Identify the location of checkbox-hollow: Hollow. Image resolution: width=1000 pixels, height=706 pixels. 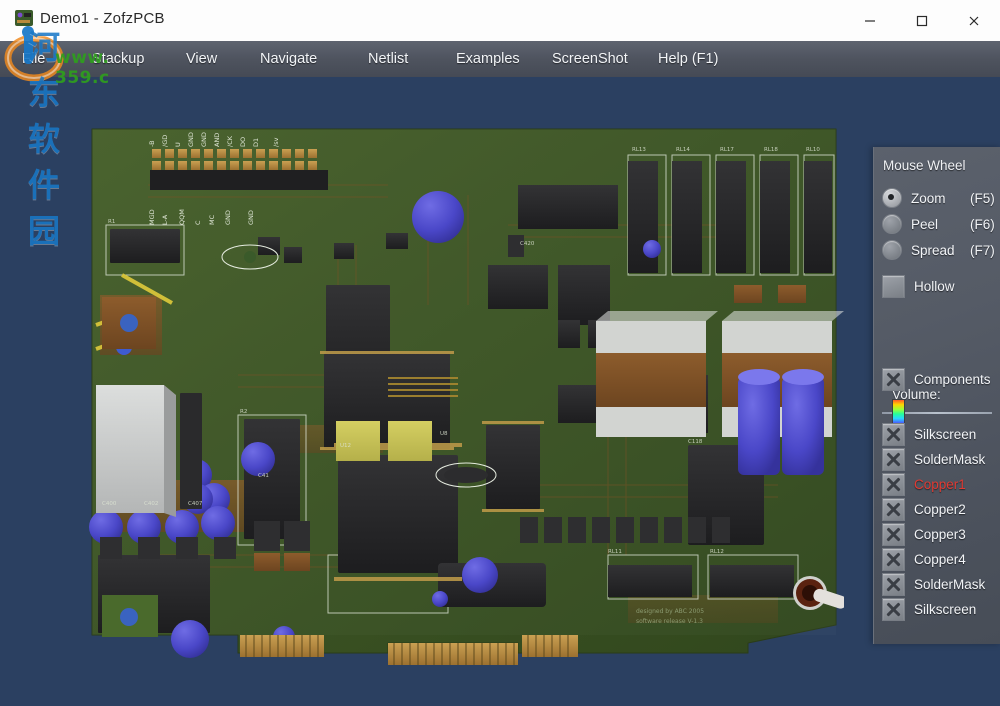
(918, 286).